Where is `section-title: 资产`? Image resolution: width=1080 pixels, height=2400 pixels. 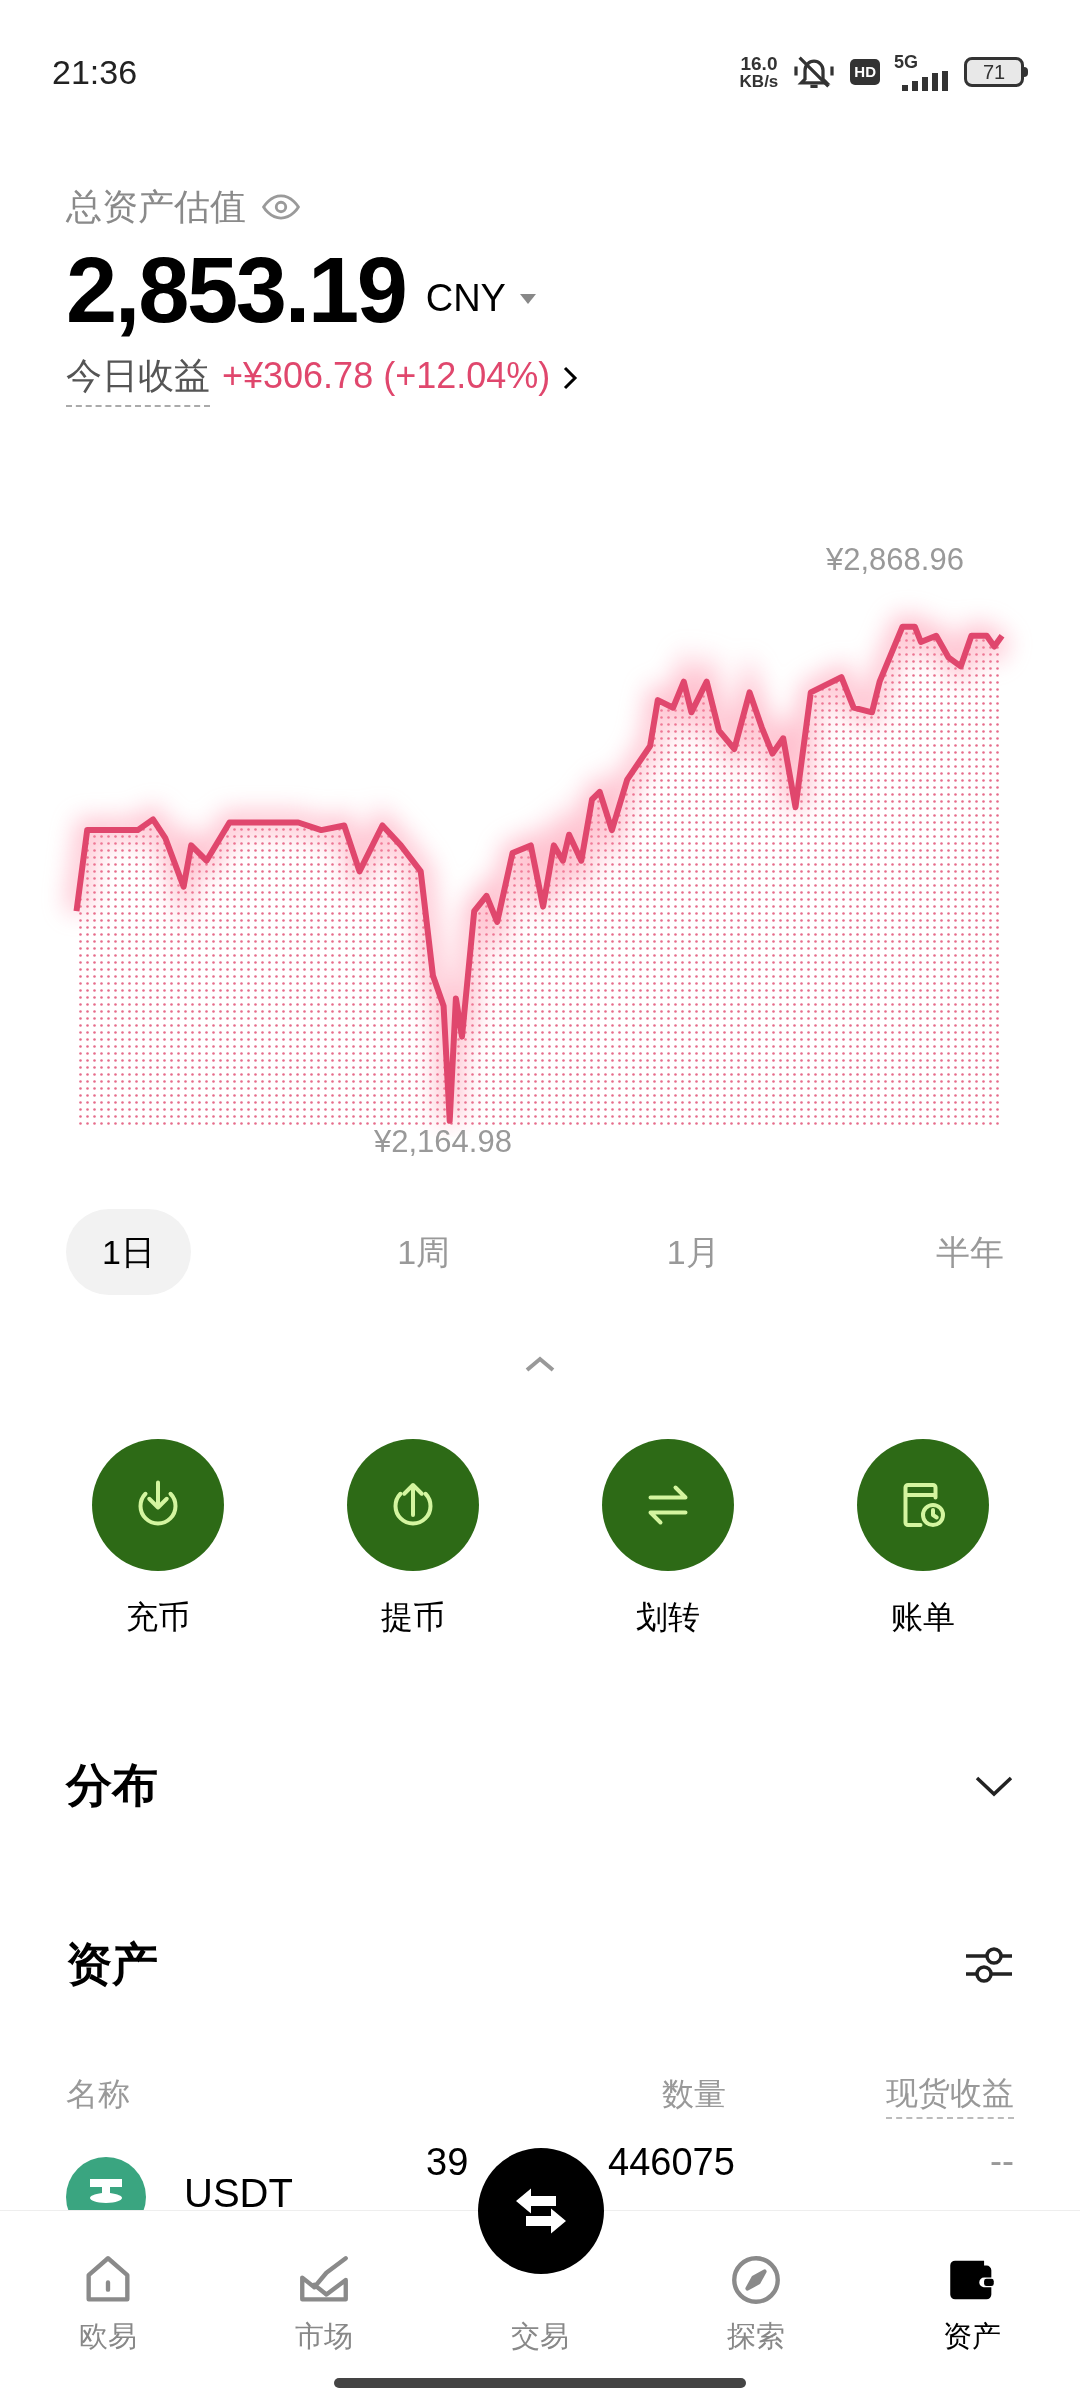
section-title: 资产 is located at coordinates (112, 1965).